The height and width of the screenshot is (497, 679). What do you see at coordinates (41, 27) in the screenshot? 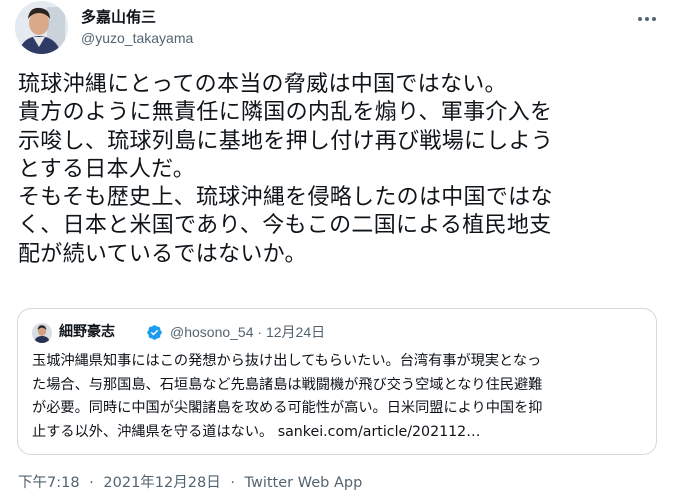
I see `author-avatar` at bounding box center [41, 27].